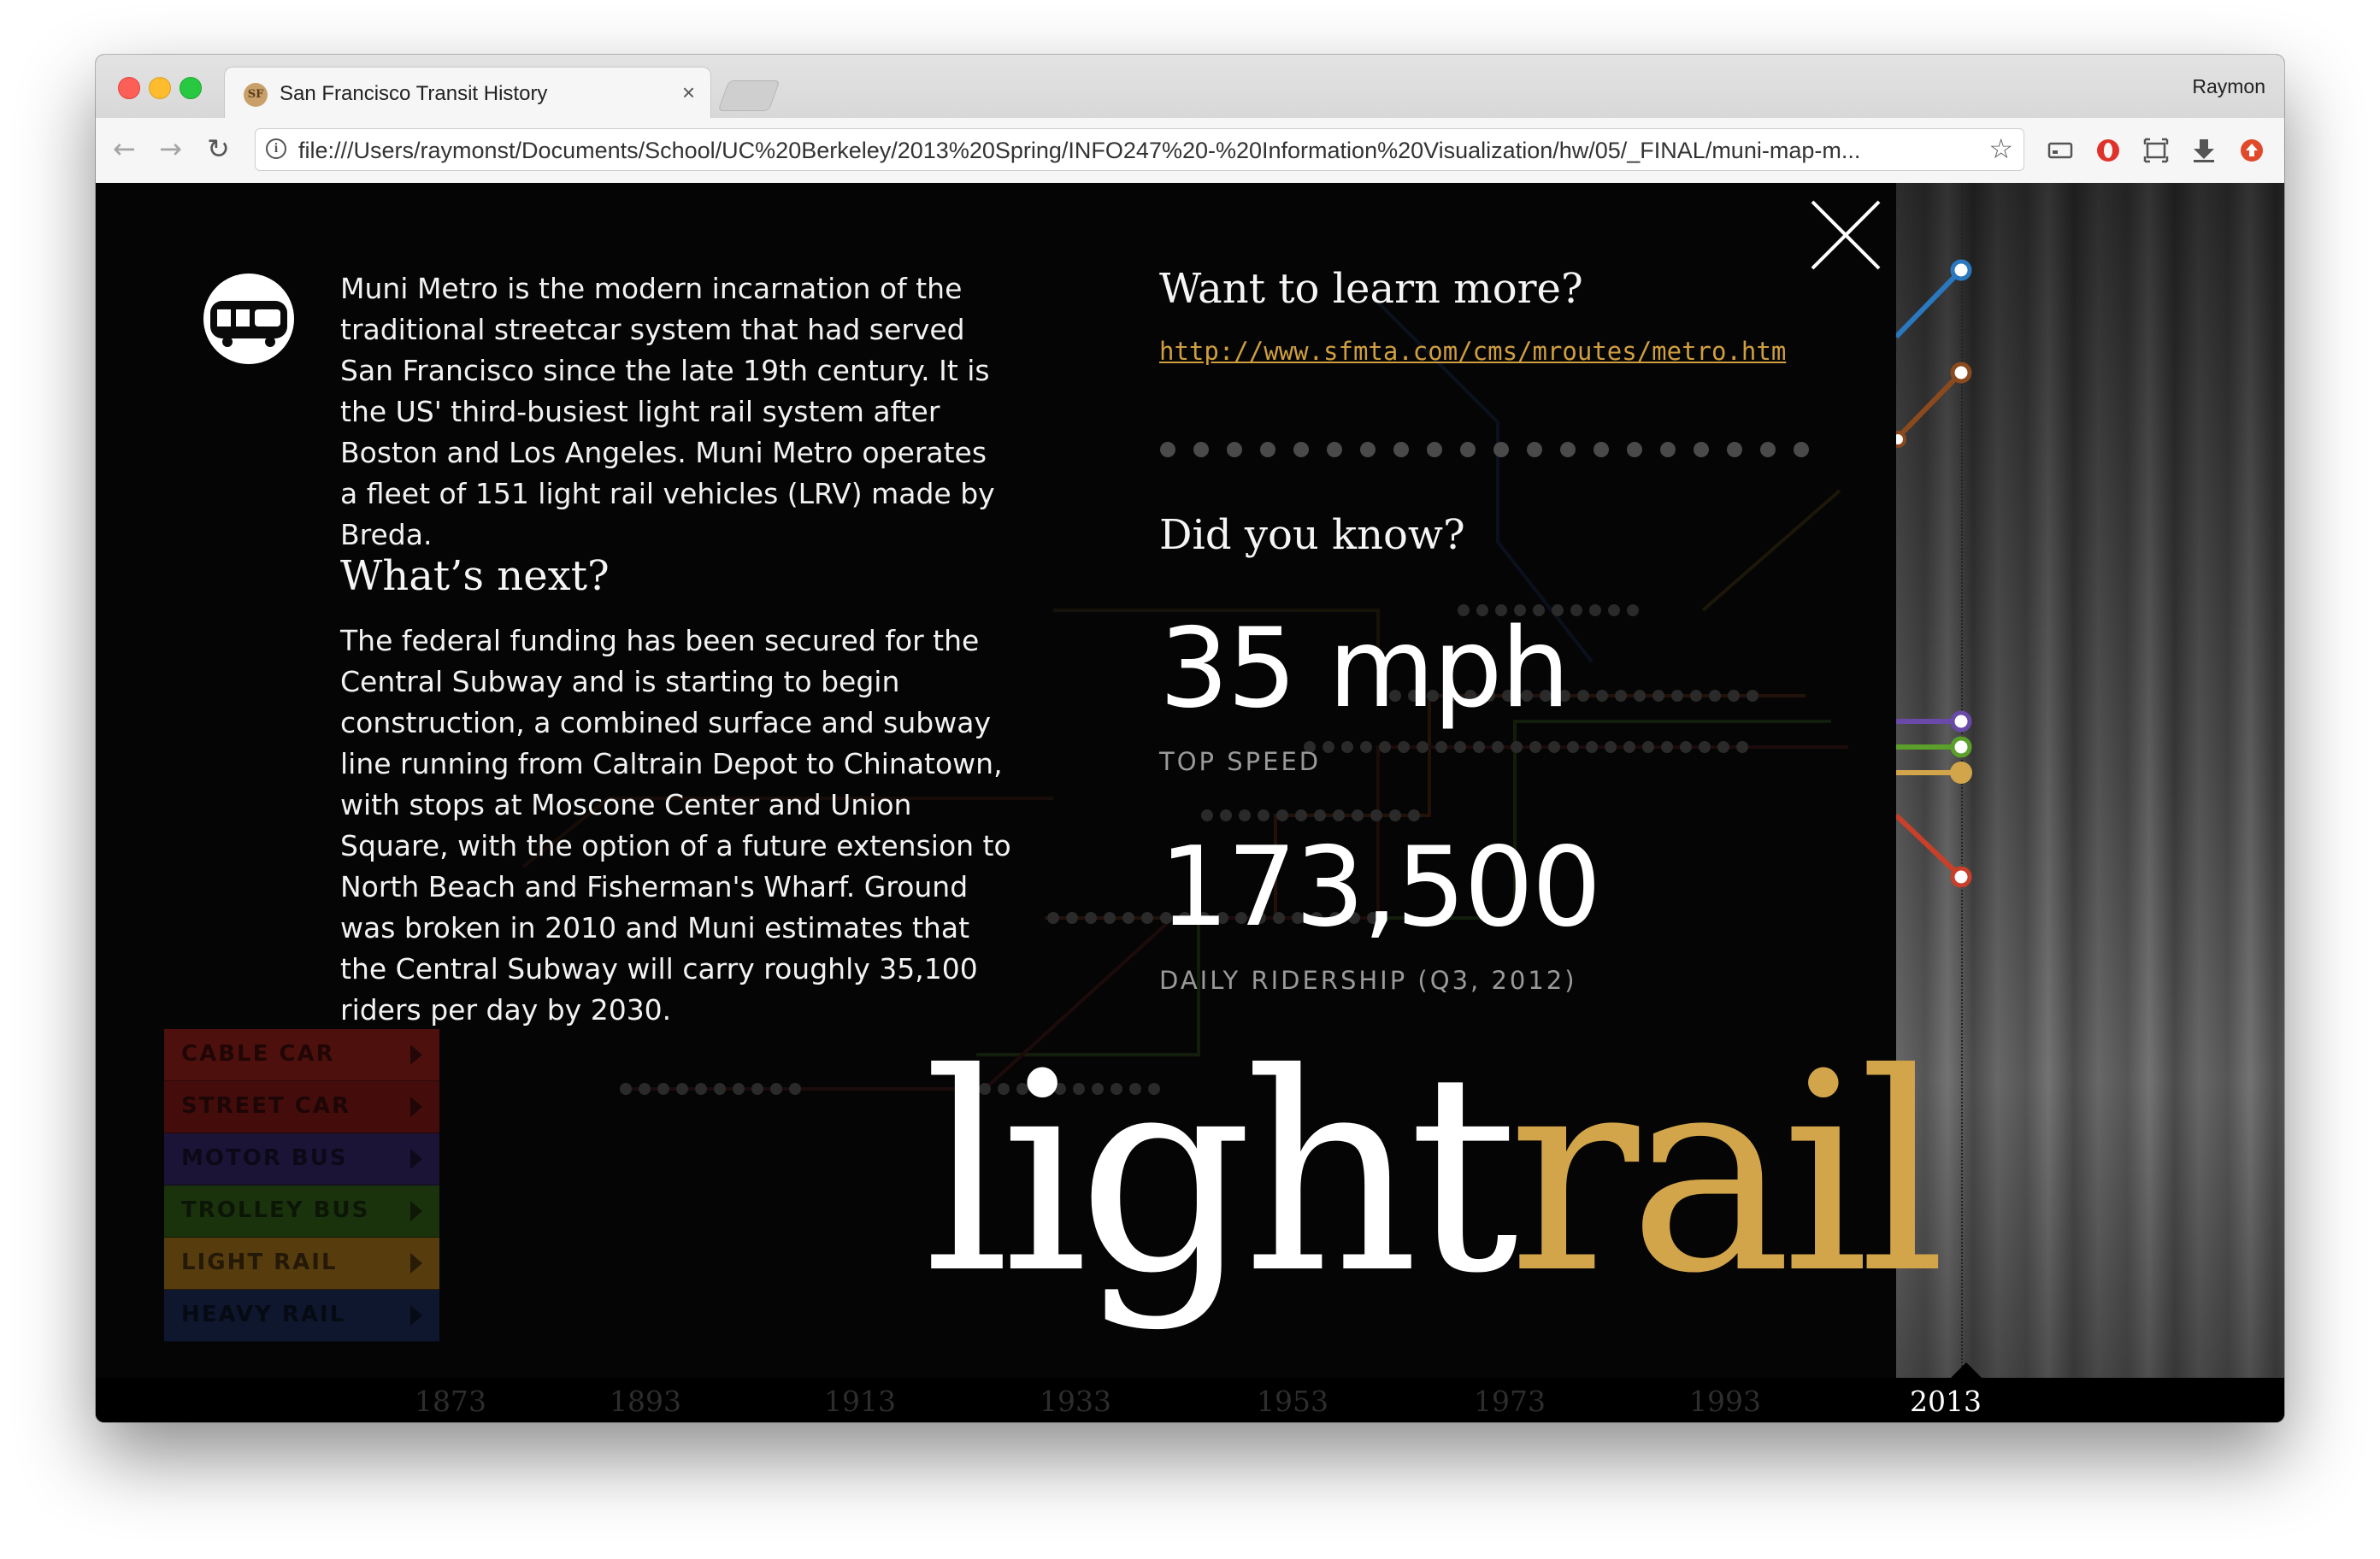 The width and height of the screenshot is (2380, 1559). What do you see at coordinates (1075, 1401) in the screenshot?
I see `timeline-year: 1933` at bounding box center [1075, 1401].